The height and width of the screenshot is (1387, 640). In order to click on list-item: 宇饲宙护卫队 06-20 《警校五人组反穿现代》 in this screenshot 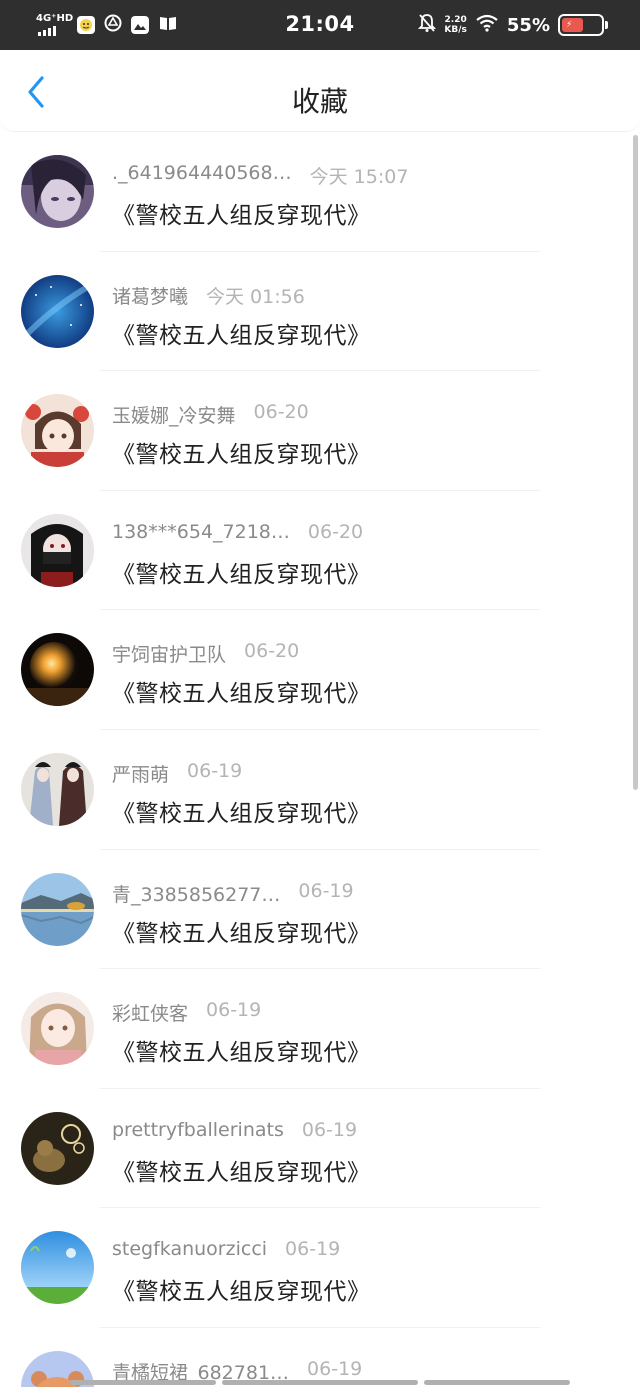, I will do `click(320, 670)`.